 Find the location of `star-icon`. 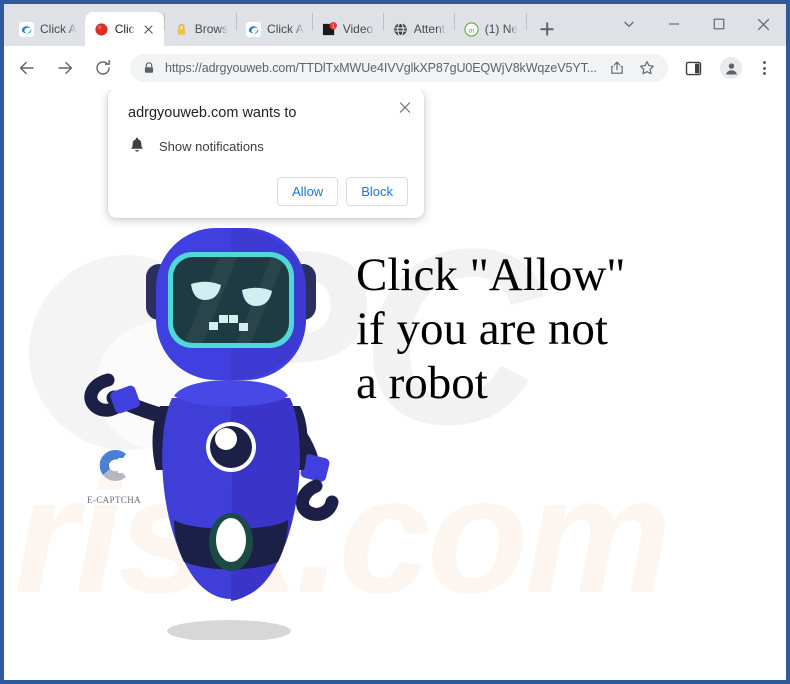

star-icon is located at coordinates (647, 68).